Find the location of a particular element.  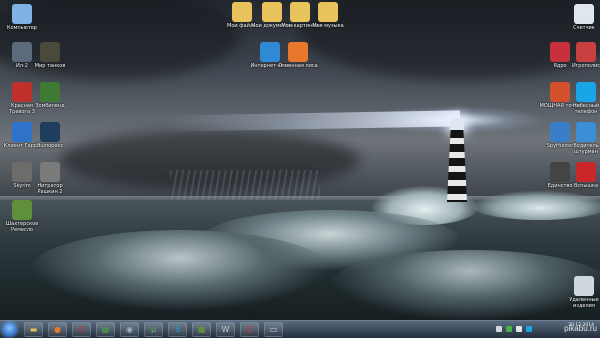

minecraft-icon is located at coordinates (22, 210).